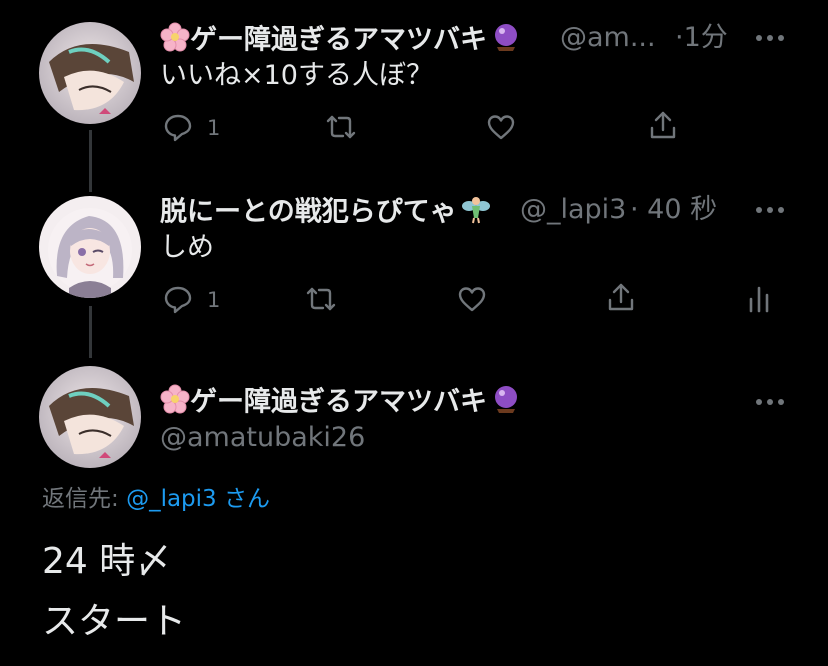 The image size is (828, 666). What do you see at coordinates (759, 299) in the screenshot?
I see `analytics-icon` at bounding box center [759, 299].